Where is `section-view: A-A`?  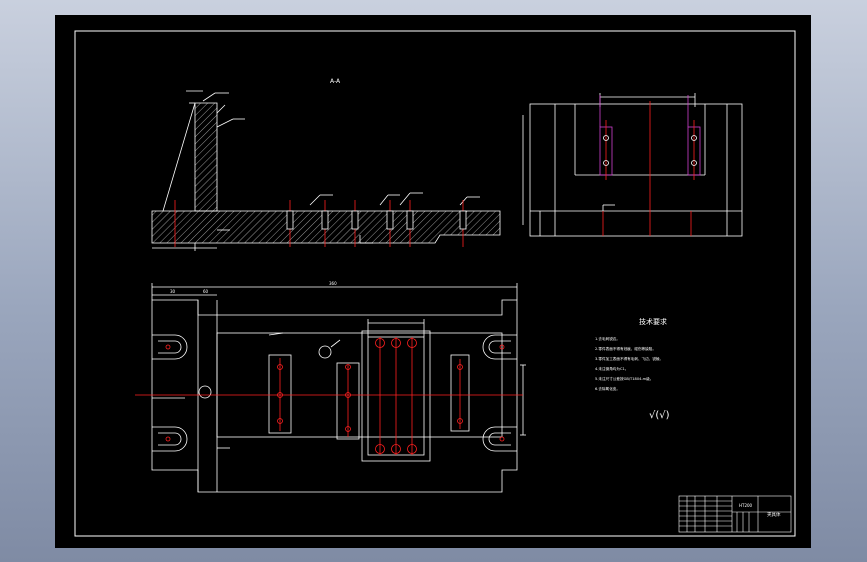
section-view: A-A is located at coordinates (326, 164).